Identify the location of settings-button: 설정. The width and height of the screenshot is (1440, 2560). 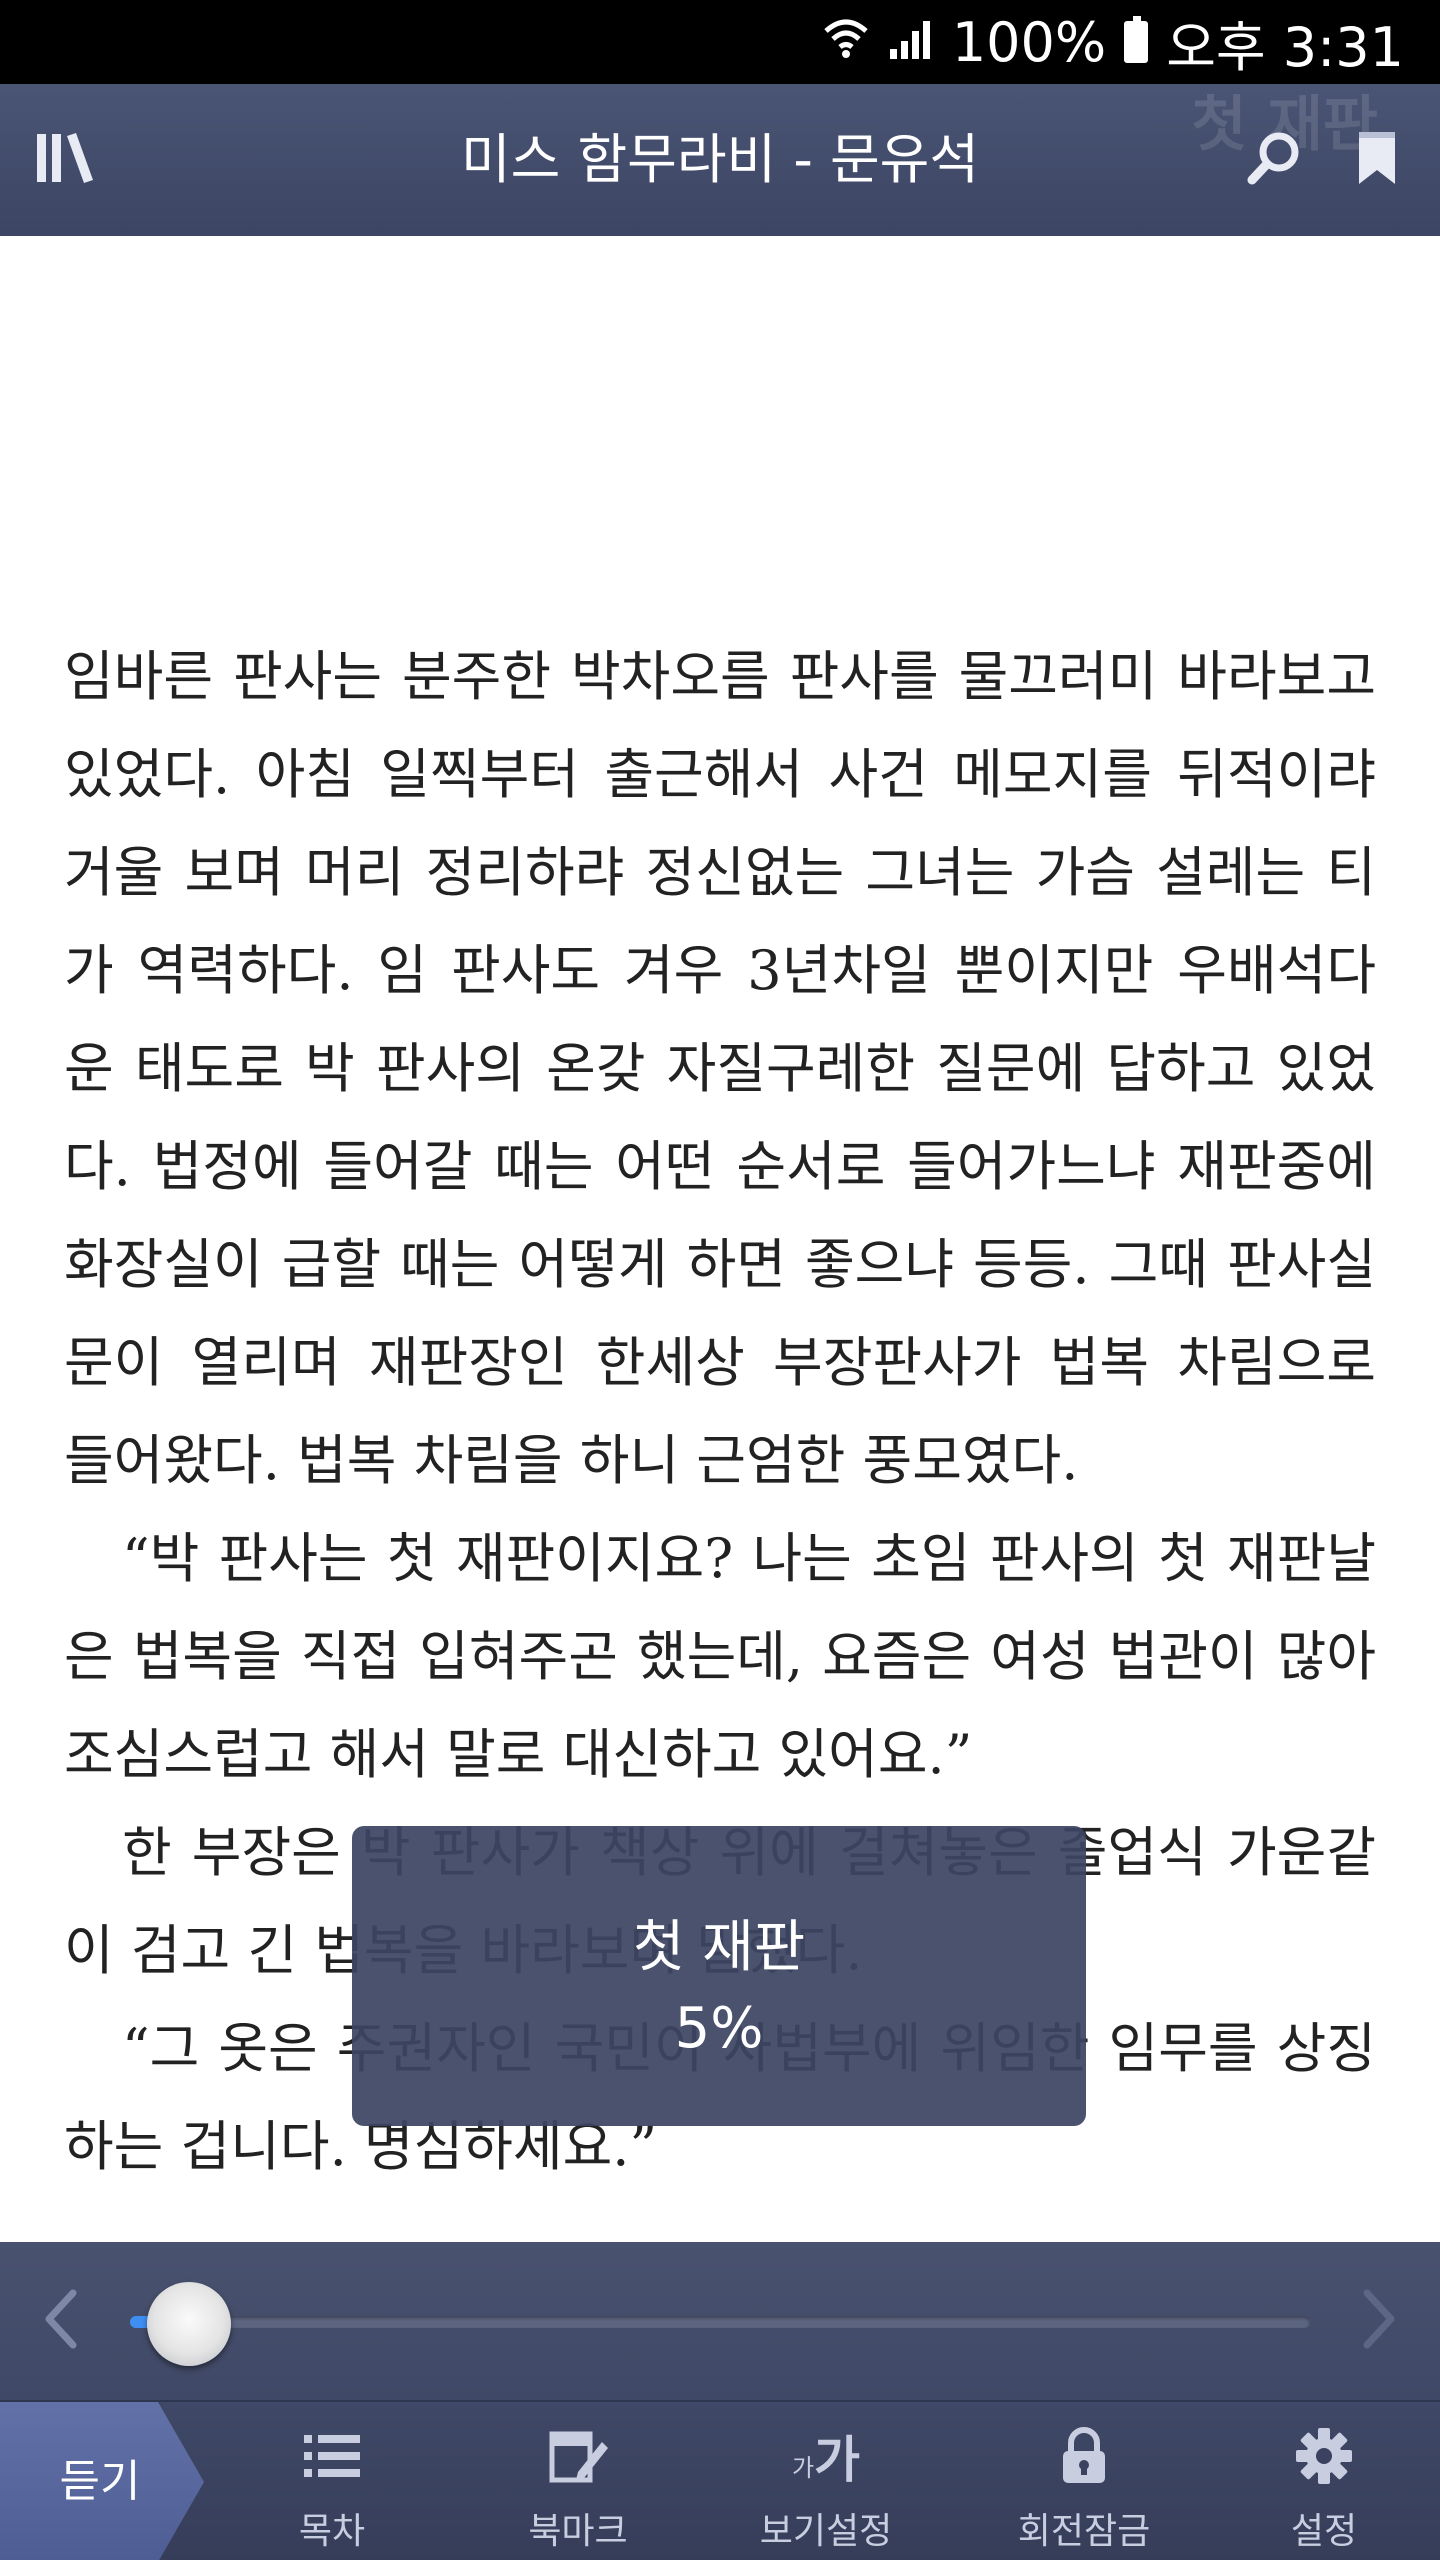
(1324, 2481).